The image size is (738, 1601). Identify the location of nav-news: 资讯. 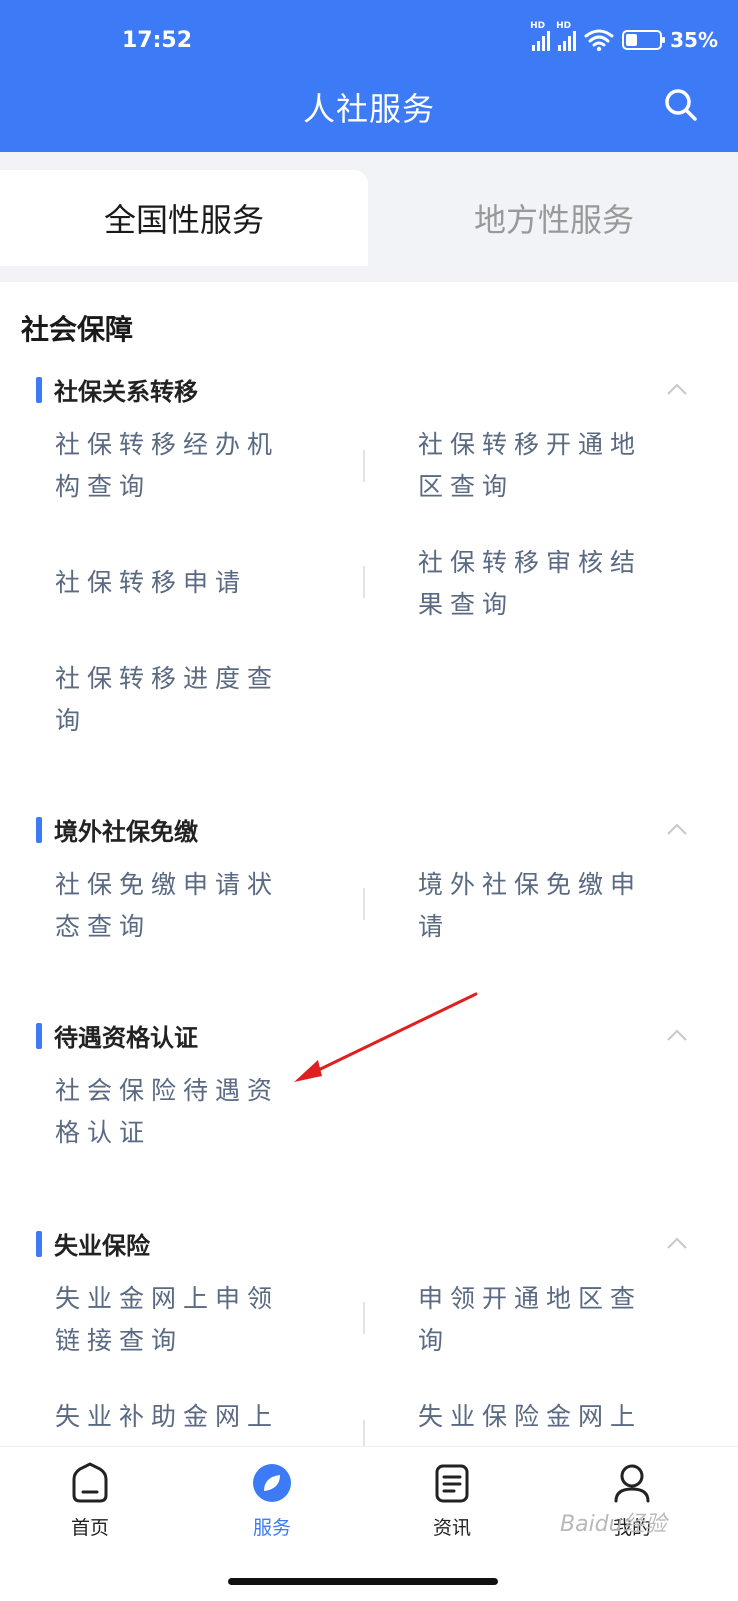
(452, 1500).